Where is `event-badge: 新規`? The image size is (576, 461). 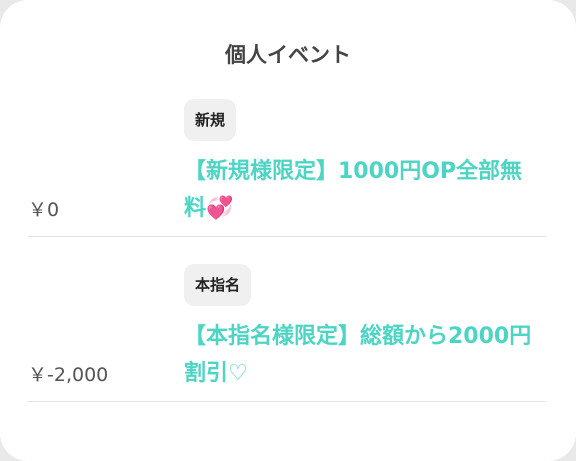
event-badge: 新規 is located at coordinates (210, 120).